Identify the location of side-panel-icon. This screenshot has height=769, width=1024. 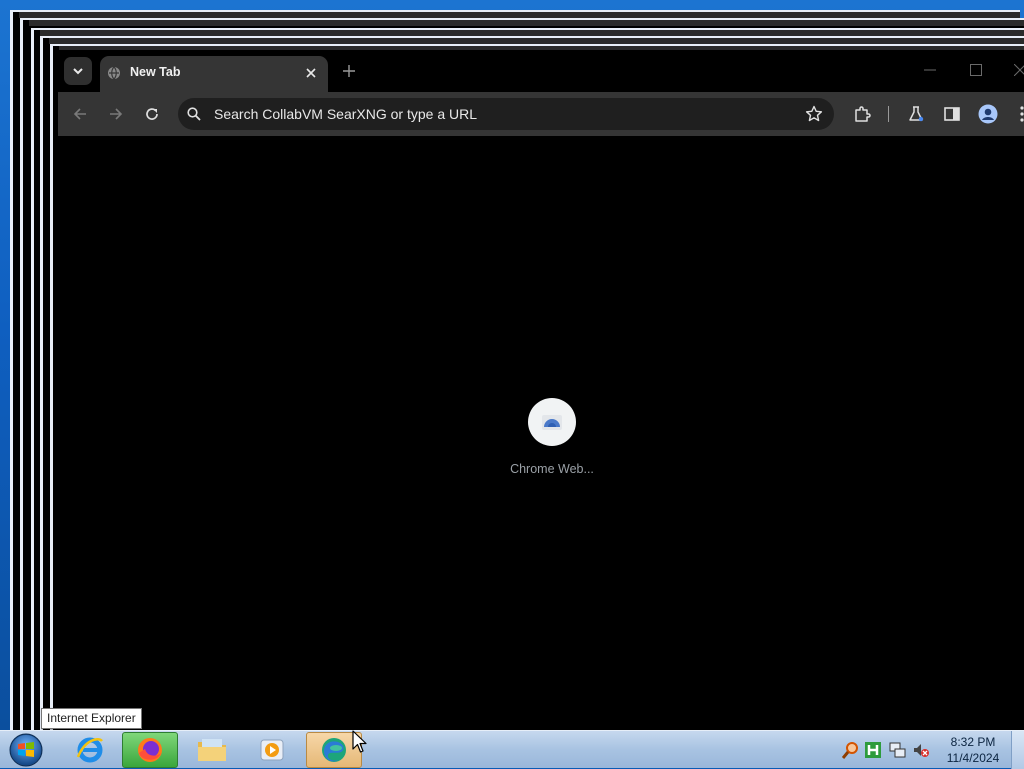
(952, 114).